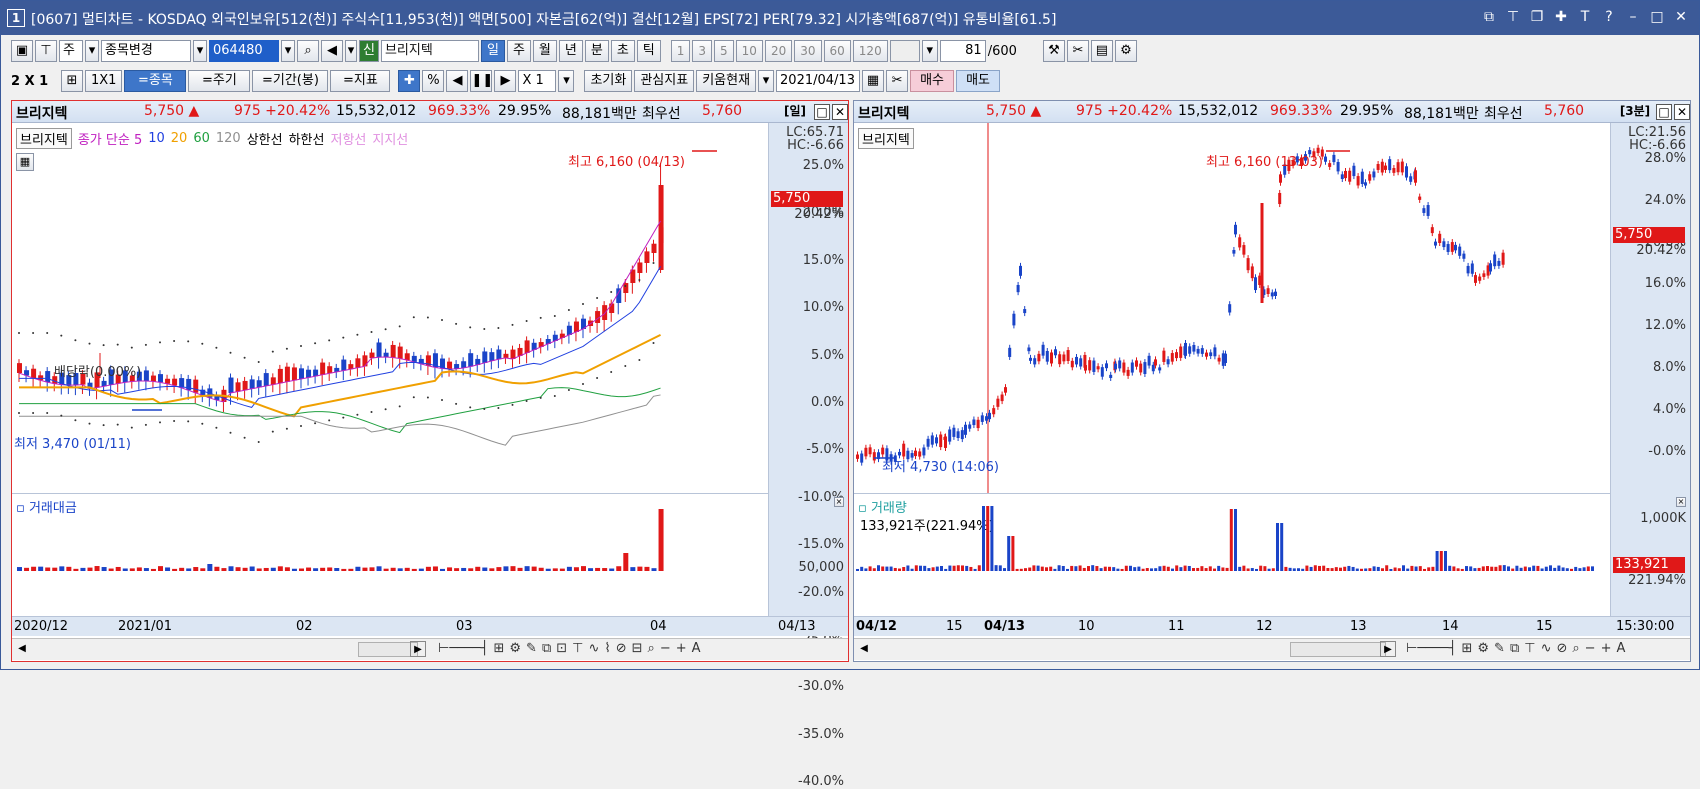  Describe the element at coordinates (1633, 17) in the screenshot. I see `minimize-icon: –` at that location.